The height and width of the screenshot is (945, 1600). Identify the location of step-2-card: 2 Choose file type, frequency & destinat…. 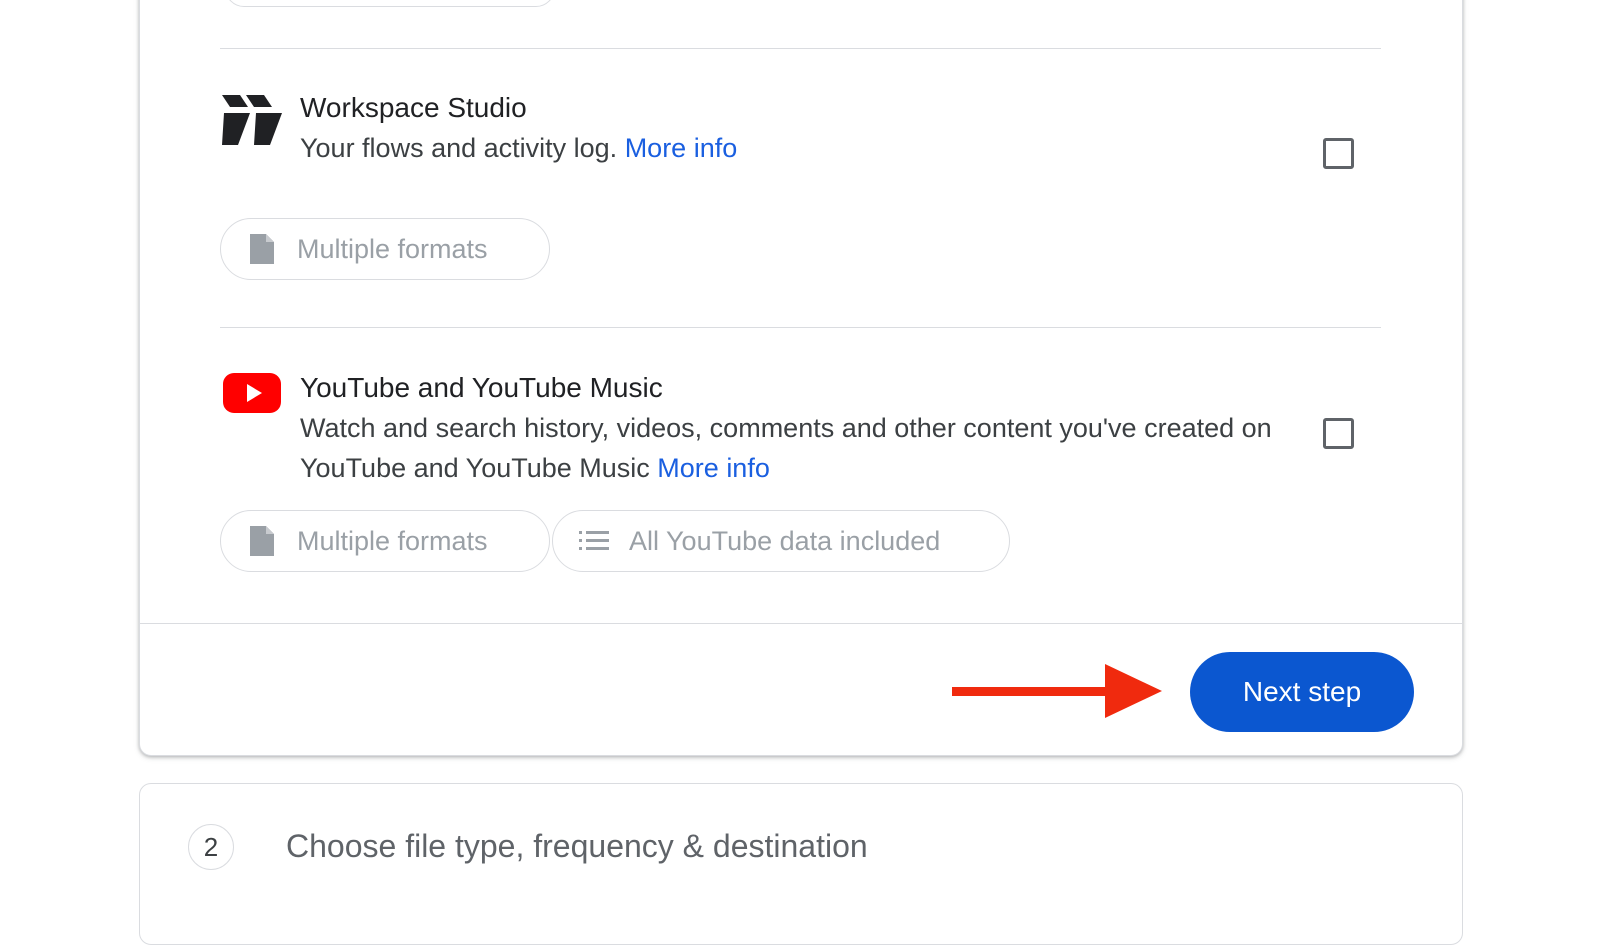
(801, 864).